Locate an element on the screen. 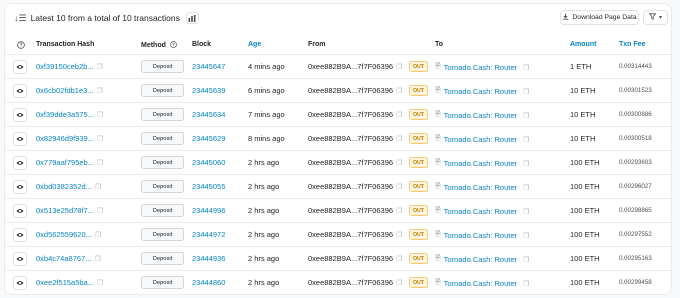 Image resolution: width=680 pixels, height=298 pixels. transaction-hash-link: 0x513e25d78f7... ❐ is located at coordinates (69, 210).